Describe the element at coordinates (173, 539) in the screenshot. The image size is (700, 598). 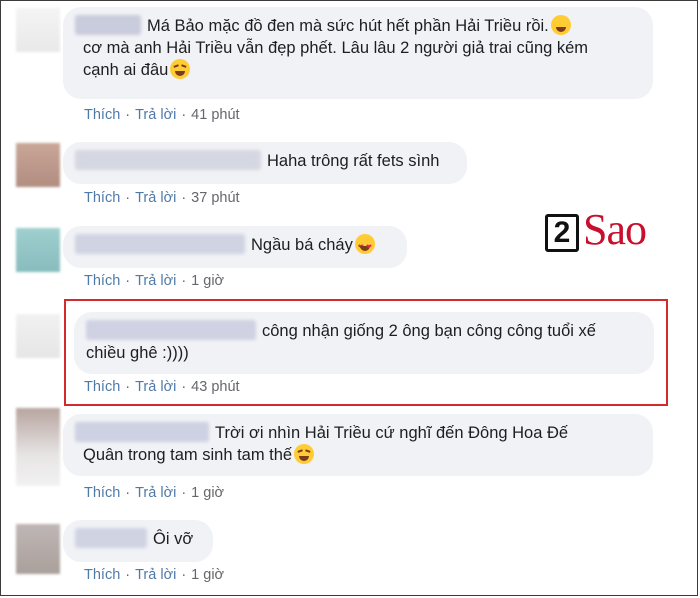
I see `comment-text: Ôi vỡ` at that location.